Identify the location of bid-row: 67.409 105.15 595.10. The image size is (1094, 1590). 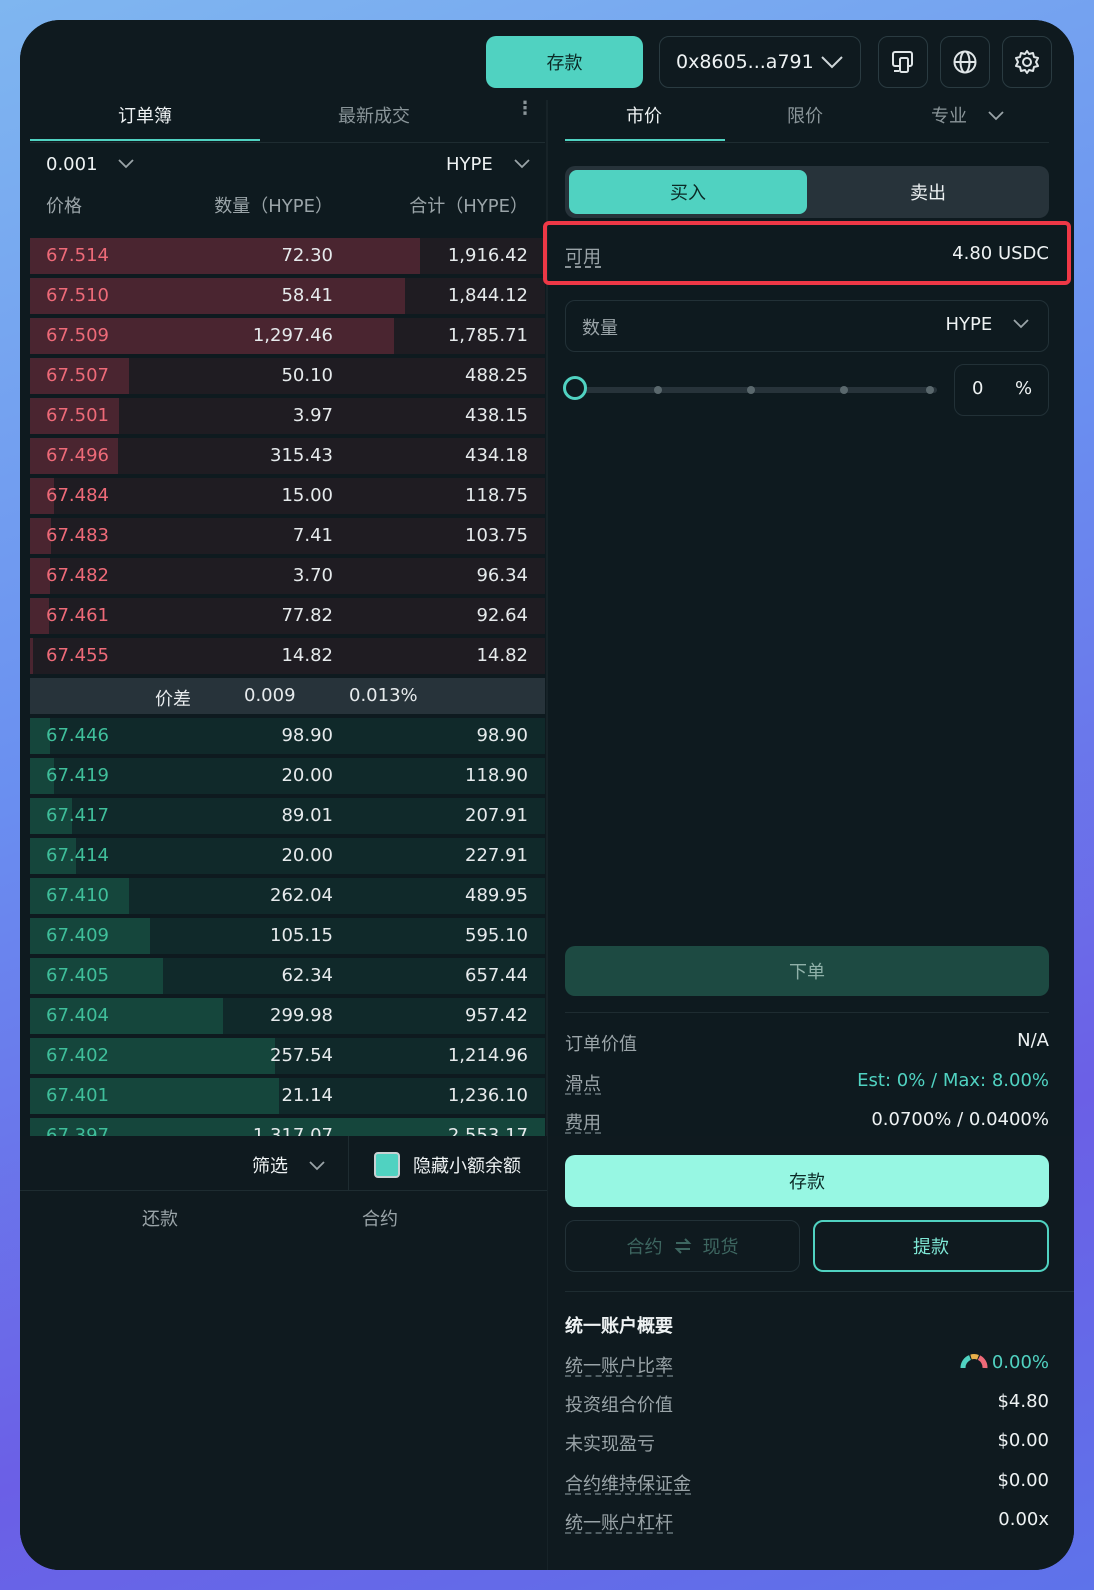
(287, 936).